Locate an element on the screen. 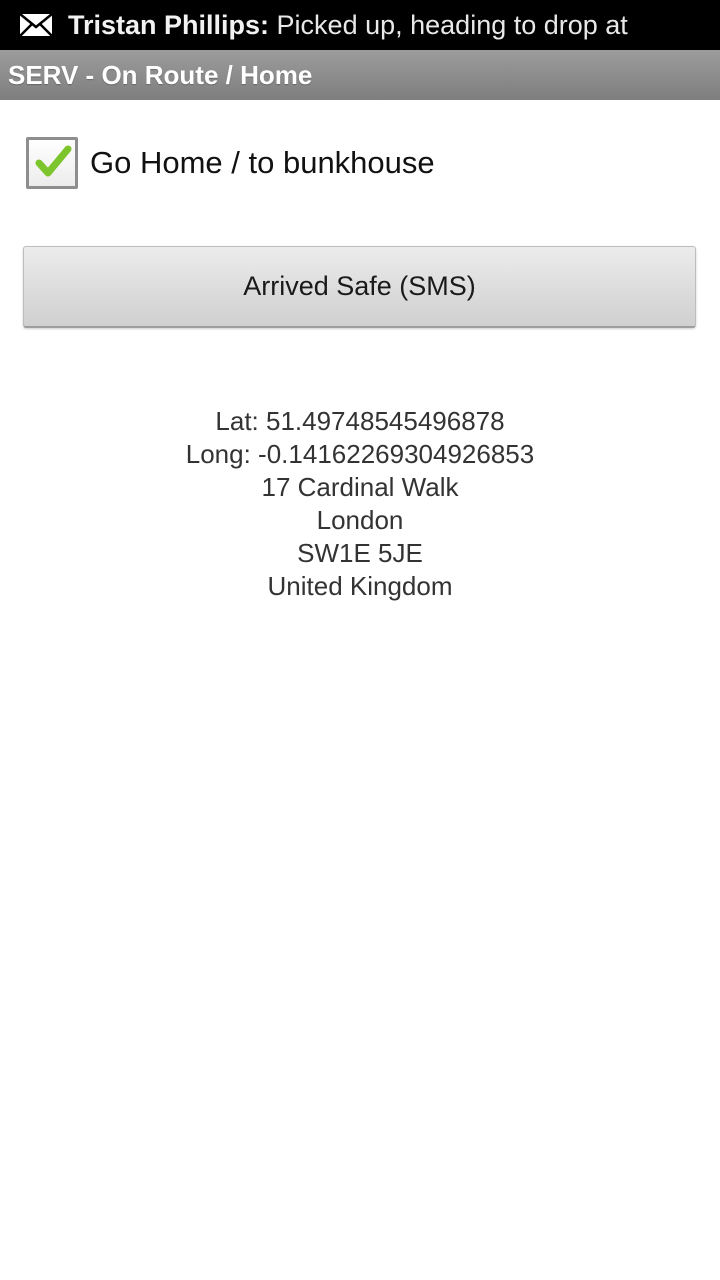  app-title-bar: SERV - On Route / Home is located at coordinates (360, 75).